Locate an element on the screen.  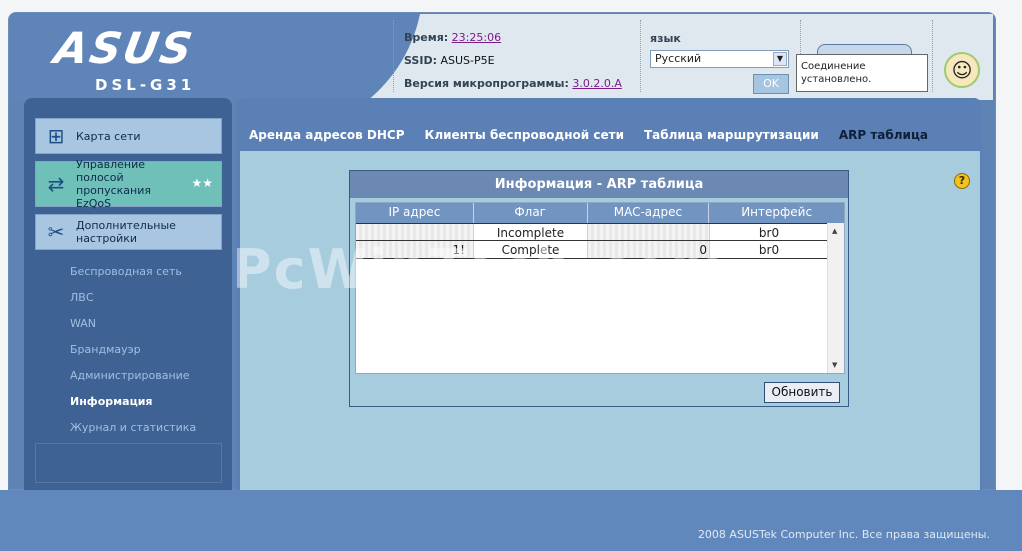
column-header-ip: IP адрес is located at coordinates (415, 213).